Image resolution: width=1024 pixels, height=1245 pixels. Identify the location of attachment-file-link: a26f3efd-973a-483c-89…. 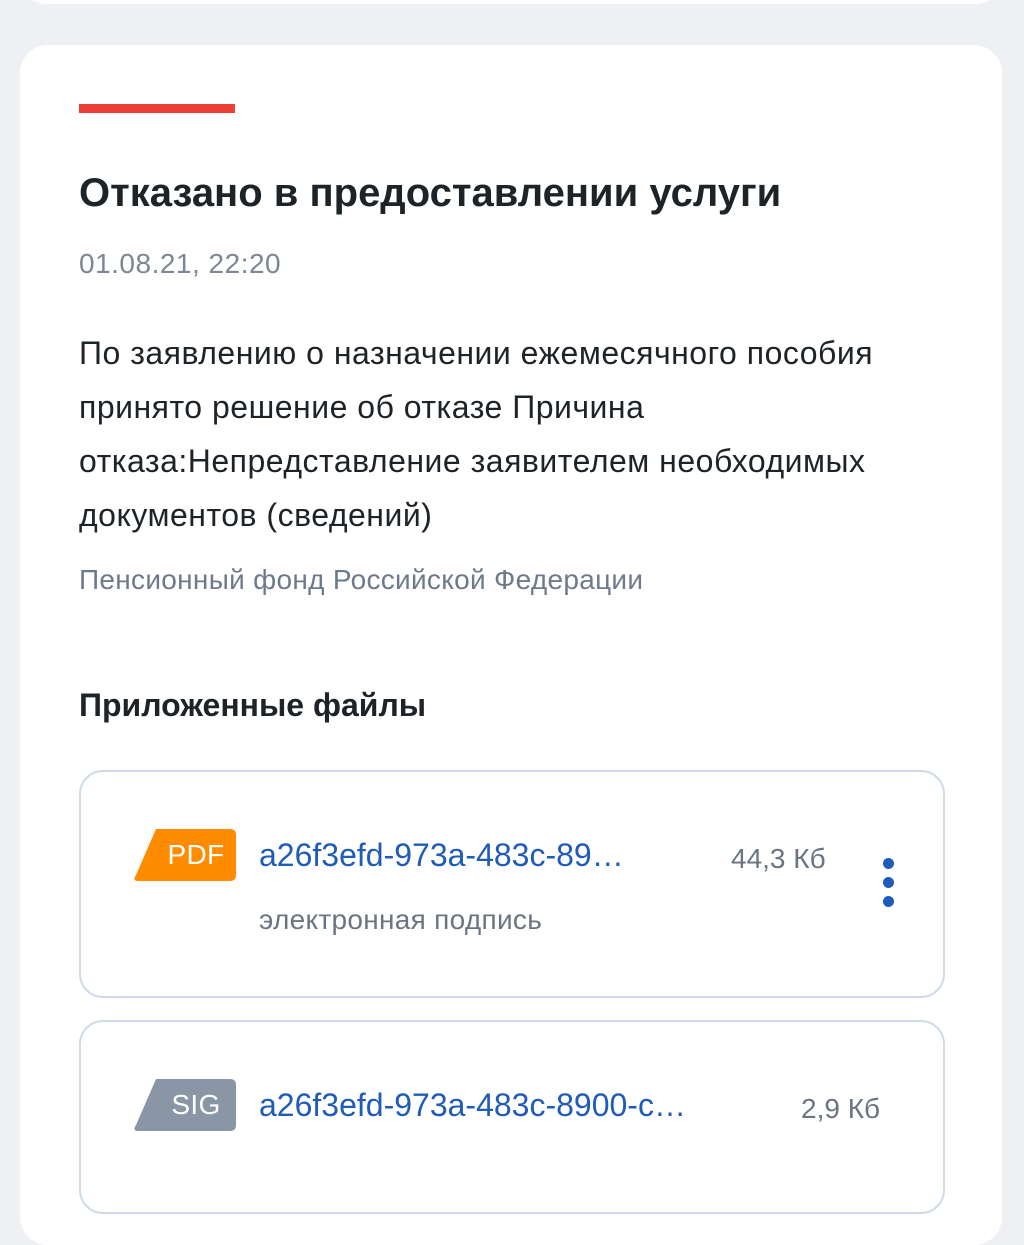
(479, 855).